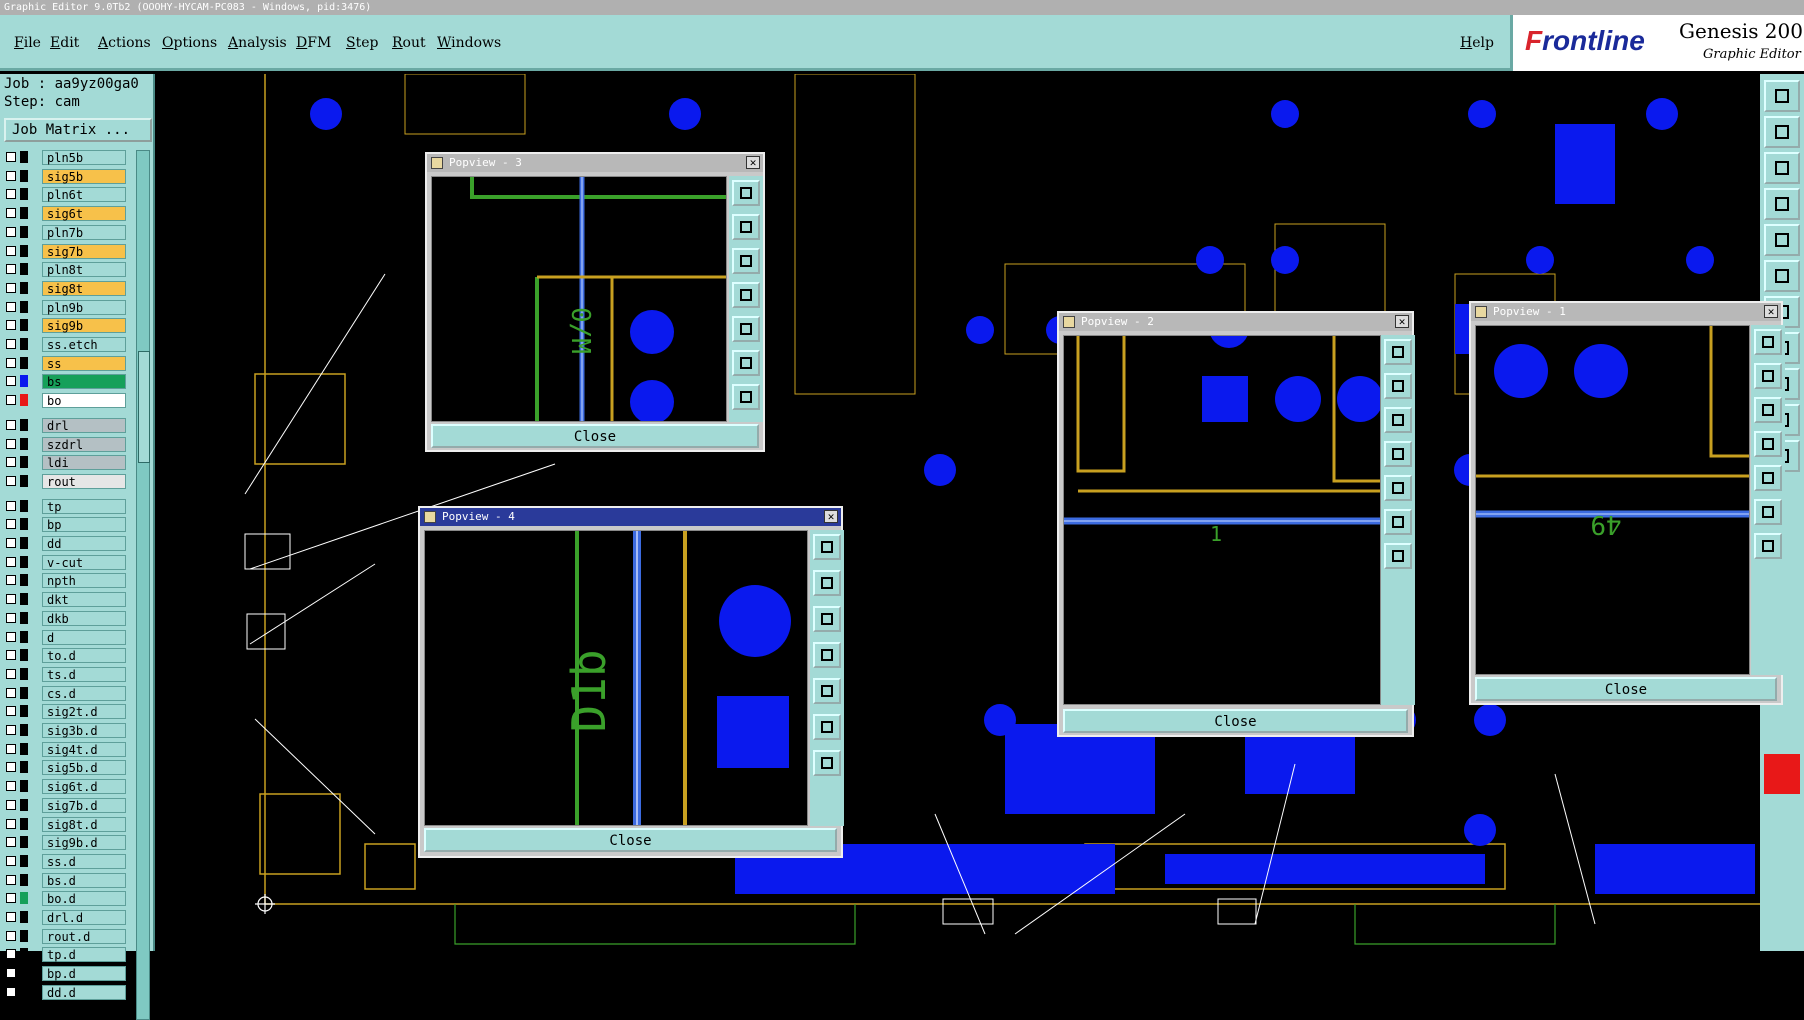 The image size is (1804, 1020). Describe the element at coordinates (65, 674) in the screenshot. I see `layer-row-ts-d: ts.d` at that location.